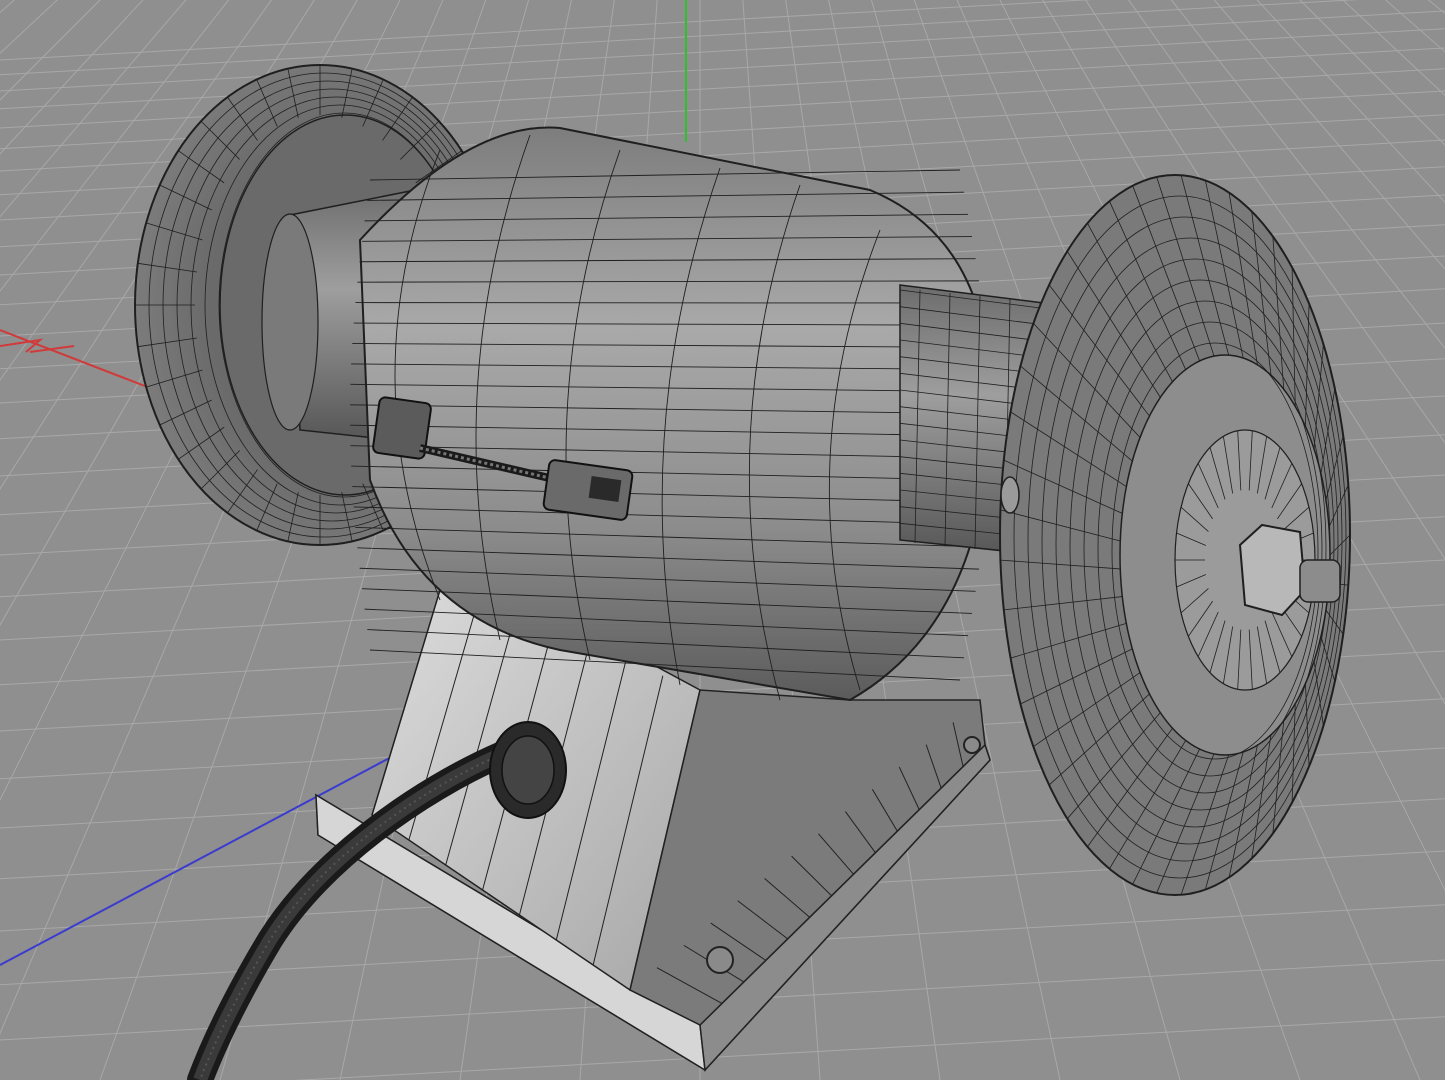 This screenshot has width=1445, height=1080. Describe the element at coordinates (1320, 581) in the screenshot. I see `shaft-end` at that location.